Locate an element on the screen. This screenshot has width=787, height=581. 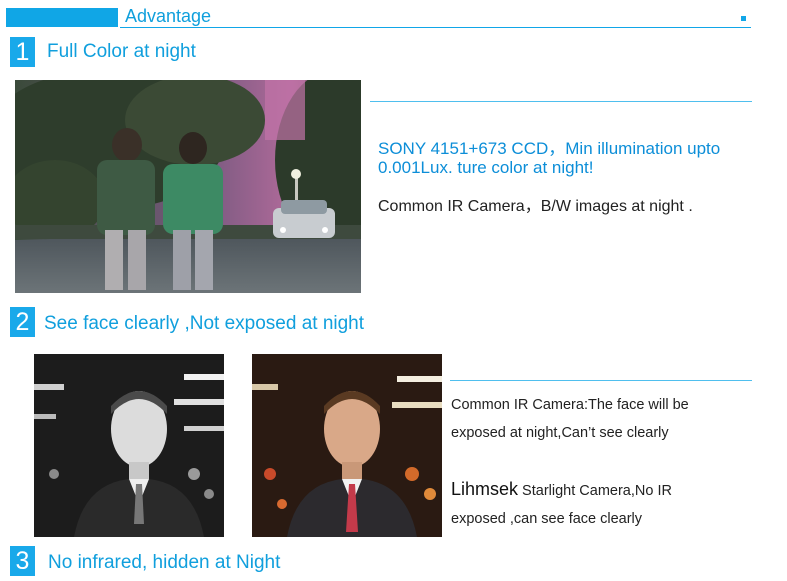
sony-spec-line-1: SONY 4151+673 CCD，Min illumination upto is located at coordinates (549, 148).